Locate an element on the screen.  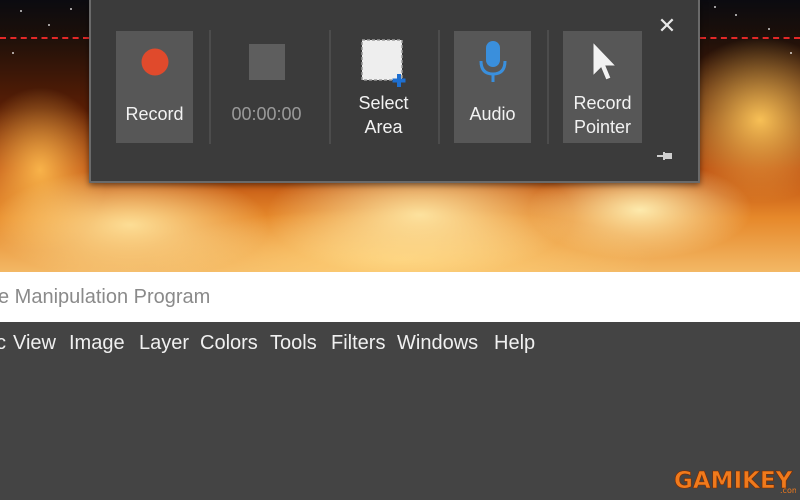
app-title: e Manipulation Program is located at coordinates (105, 297).